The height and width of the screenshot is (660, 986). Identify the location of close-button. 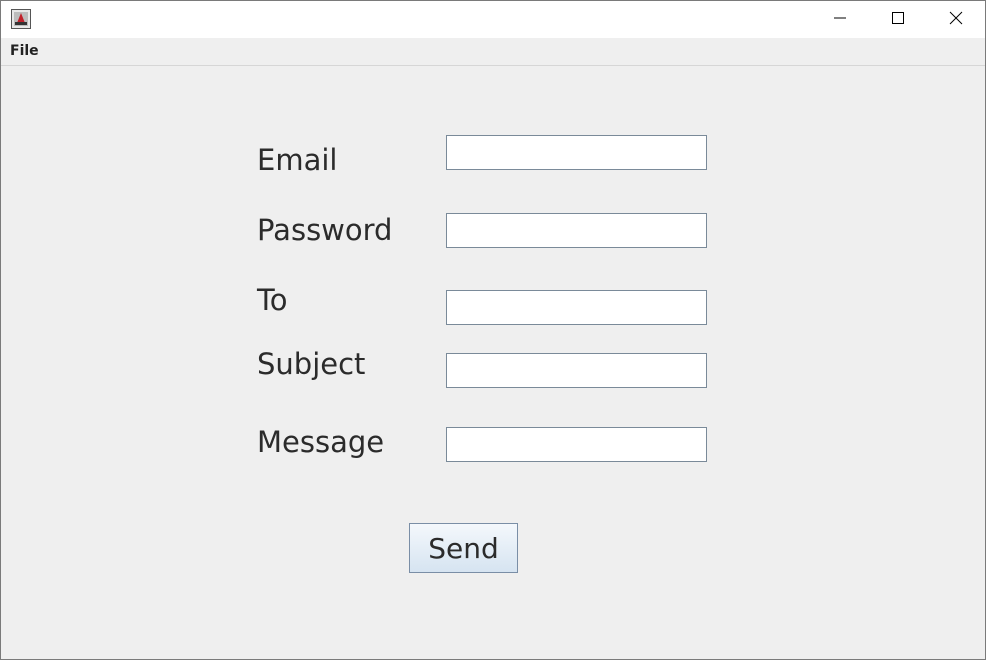
(956, 19).